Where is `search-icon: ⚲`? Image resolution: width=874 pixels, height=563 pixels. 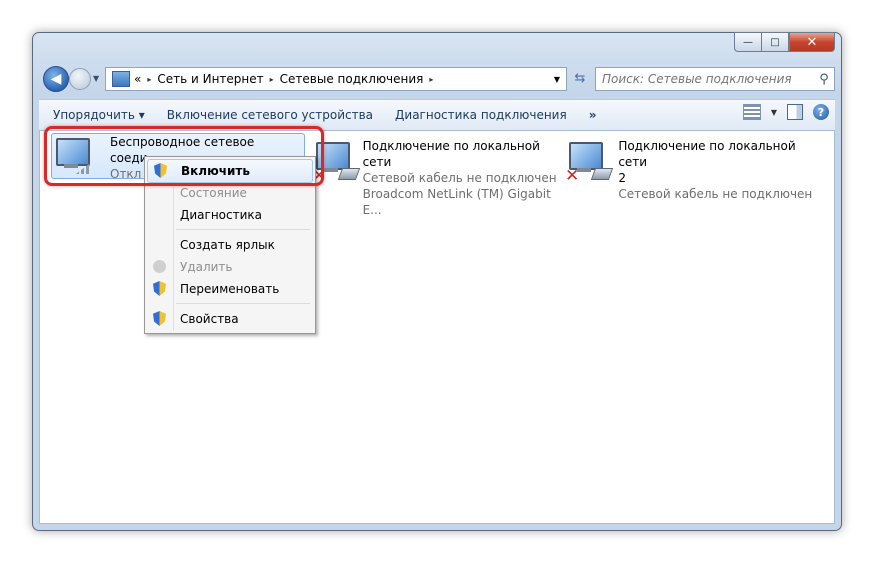 search-icon: ⚲ is located at coordinates (824, 79).